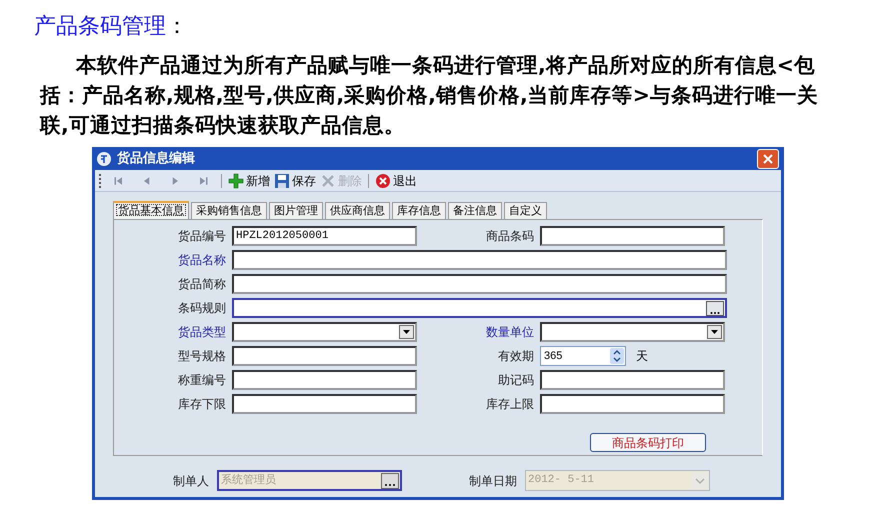  Describe the element at coordinates (202, 236) in the screenshot. I see `field-label: 货品编号` at that location.